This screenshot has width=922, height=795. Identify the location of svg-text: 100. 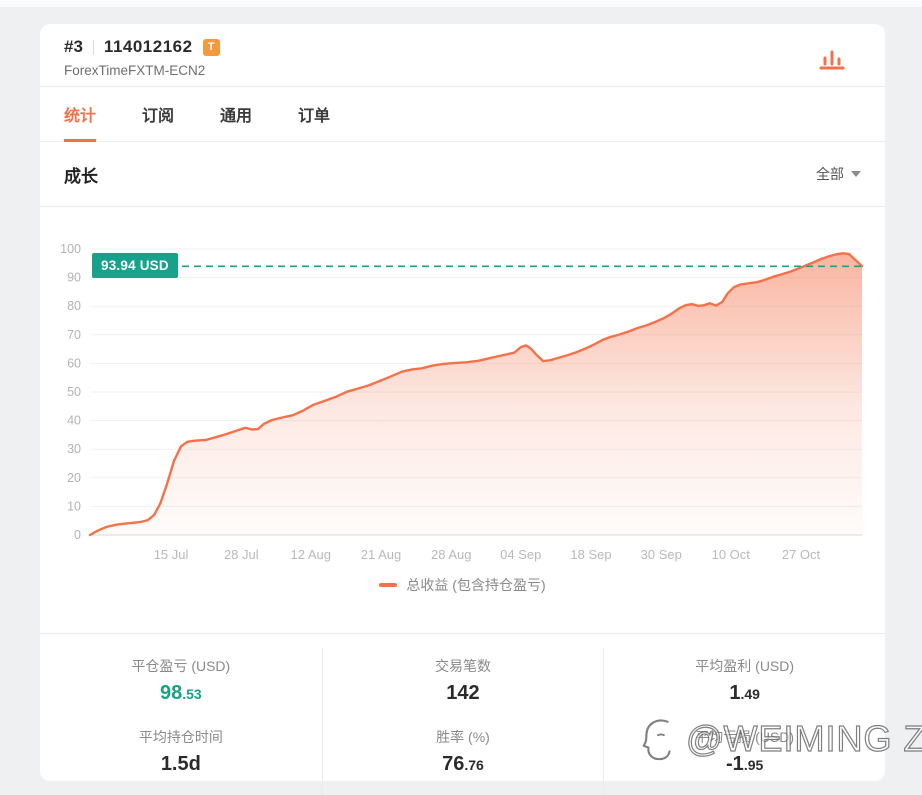
(70, 249).